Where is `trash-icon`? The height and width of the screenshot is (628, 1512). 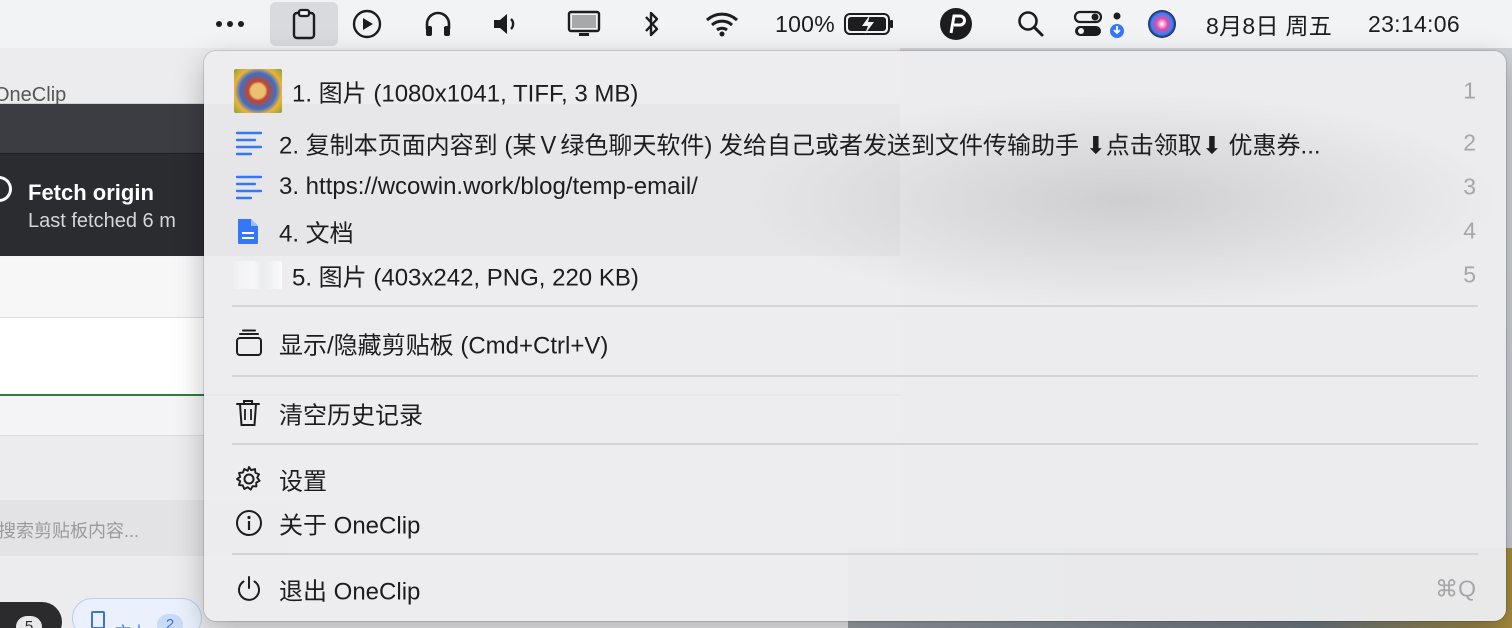
trash-icon is located at coordinates (248, 413).